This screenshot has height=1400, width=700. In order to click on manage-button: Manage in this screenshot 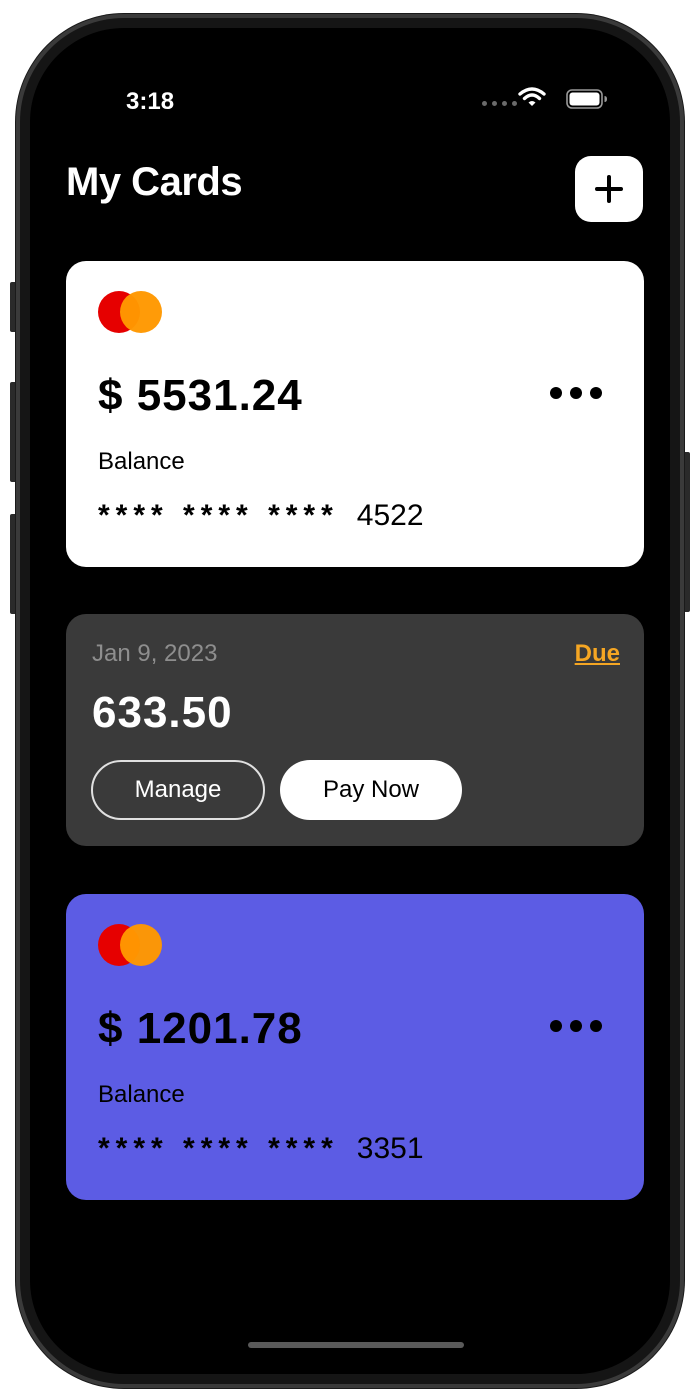, I will do `click(178, 790)`.